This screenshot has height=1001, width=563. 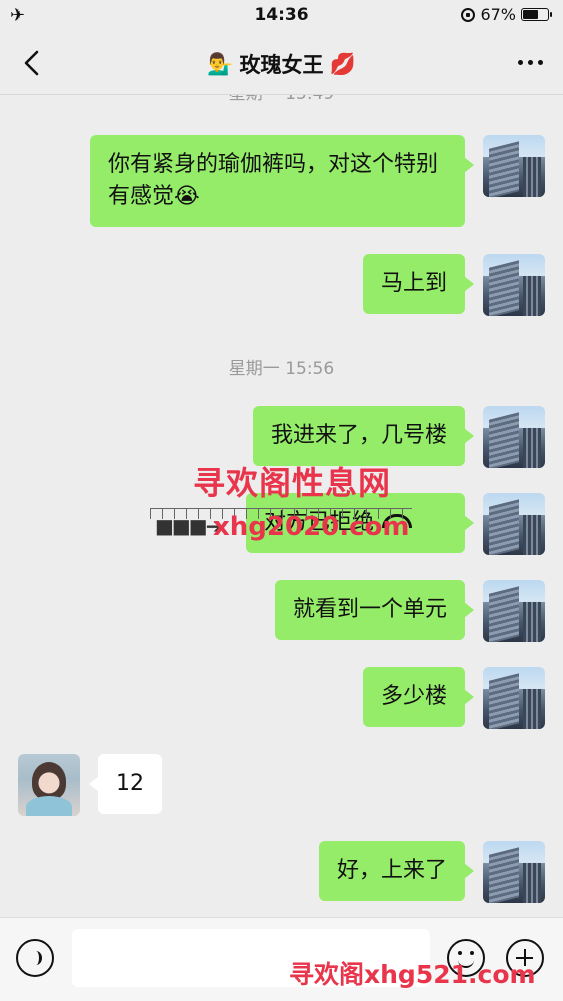 What do you see at coordinates (468, 14) in the screenshot?
I see `rotation-lock-icon` at bounding box center [468, 14].